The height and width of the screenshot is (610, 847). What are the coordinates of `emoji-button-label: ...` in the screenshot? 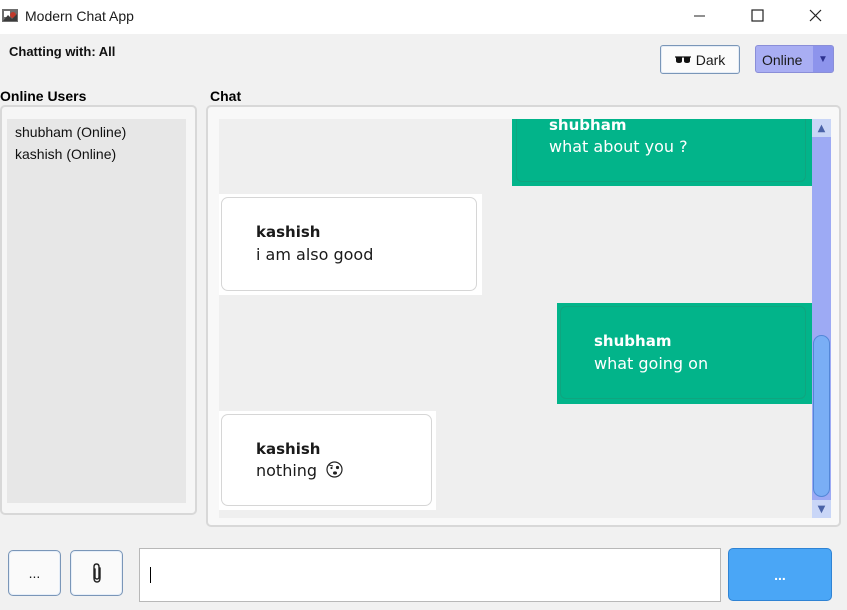 It's located at (34, 573).